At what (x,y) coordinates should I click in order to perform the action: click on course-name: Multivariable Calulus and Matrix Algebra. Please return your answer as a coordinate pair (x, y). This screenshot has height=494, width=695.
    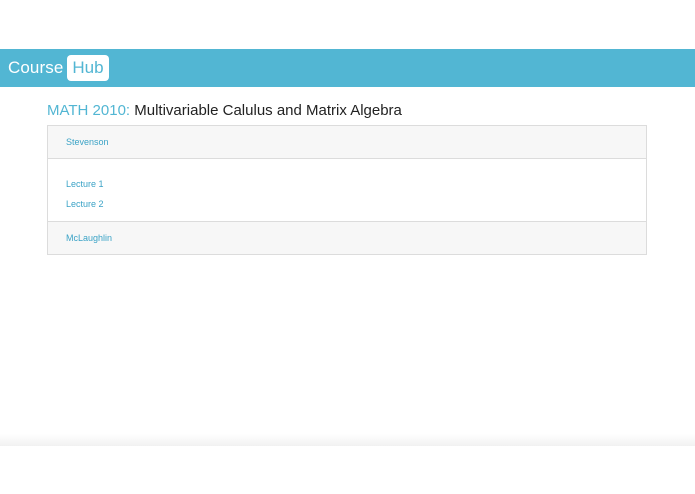
    Looking at the image, I should click on (268, 110).